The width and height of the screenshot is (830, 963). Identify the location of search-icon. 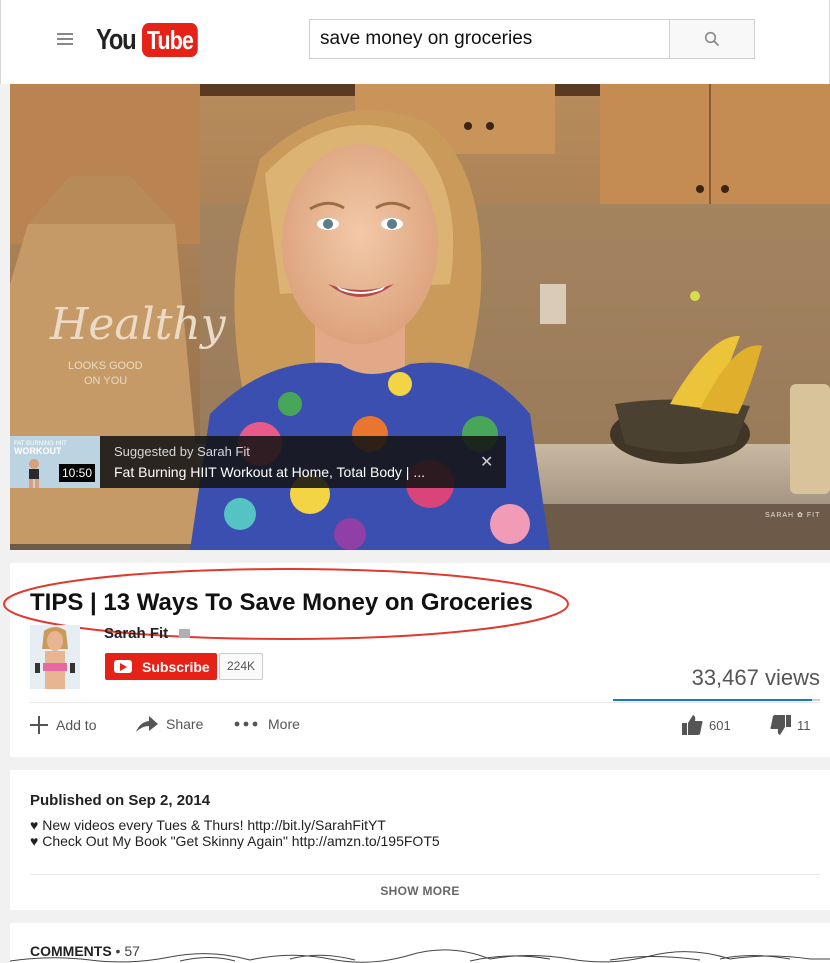
(712, 39).